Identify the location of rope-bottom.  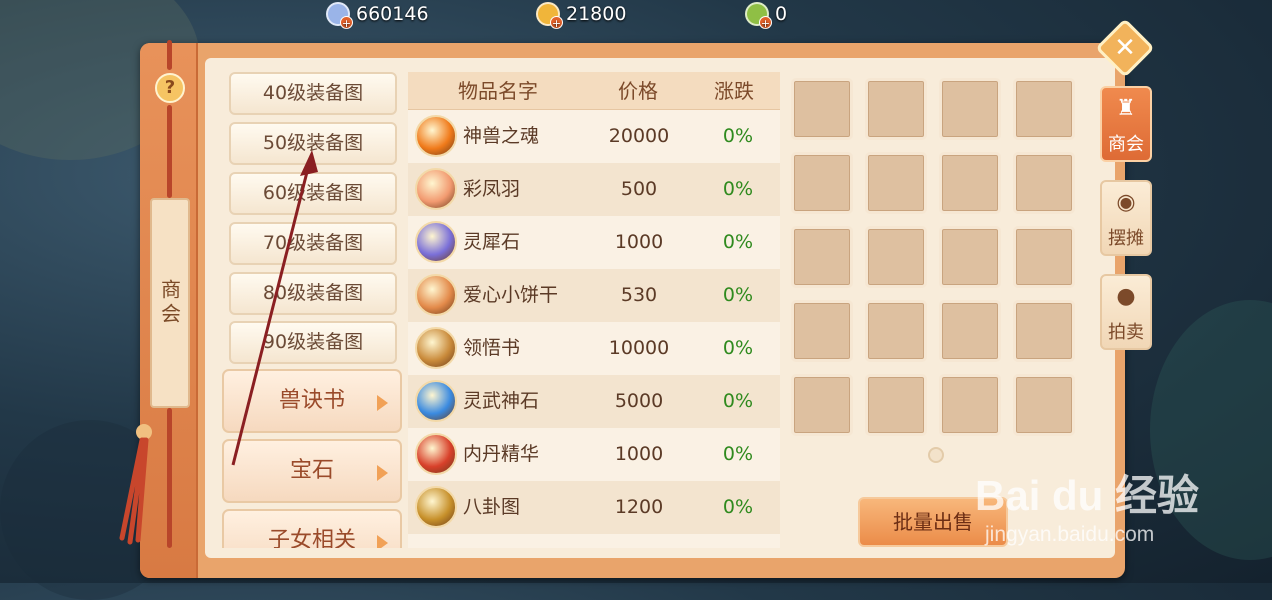
(169, 478).